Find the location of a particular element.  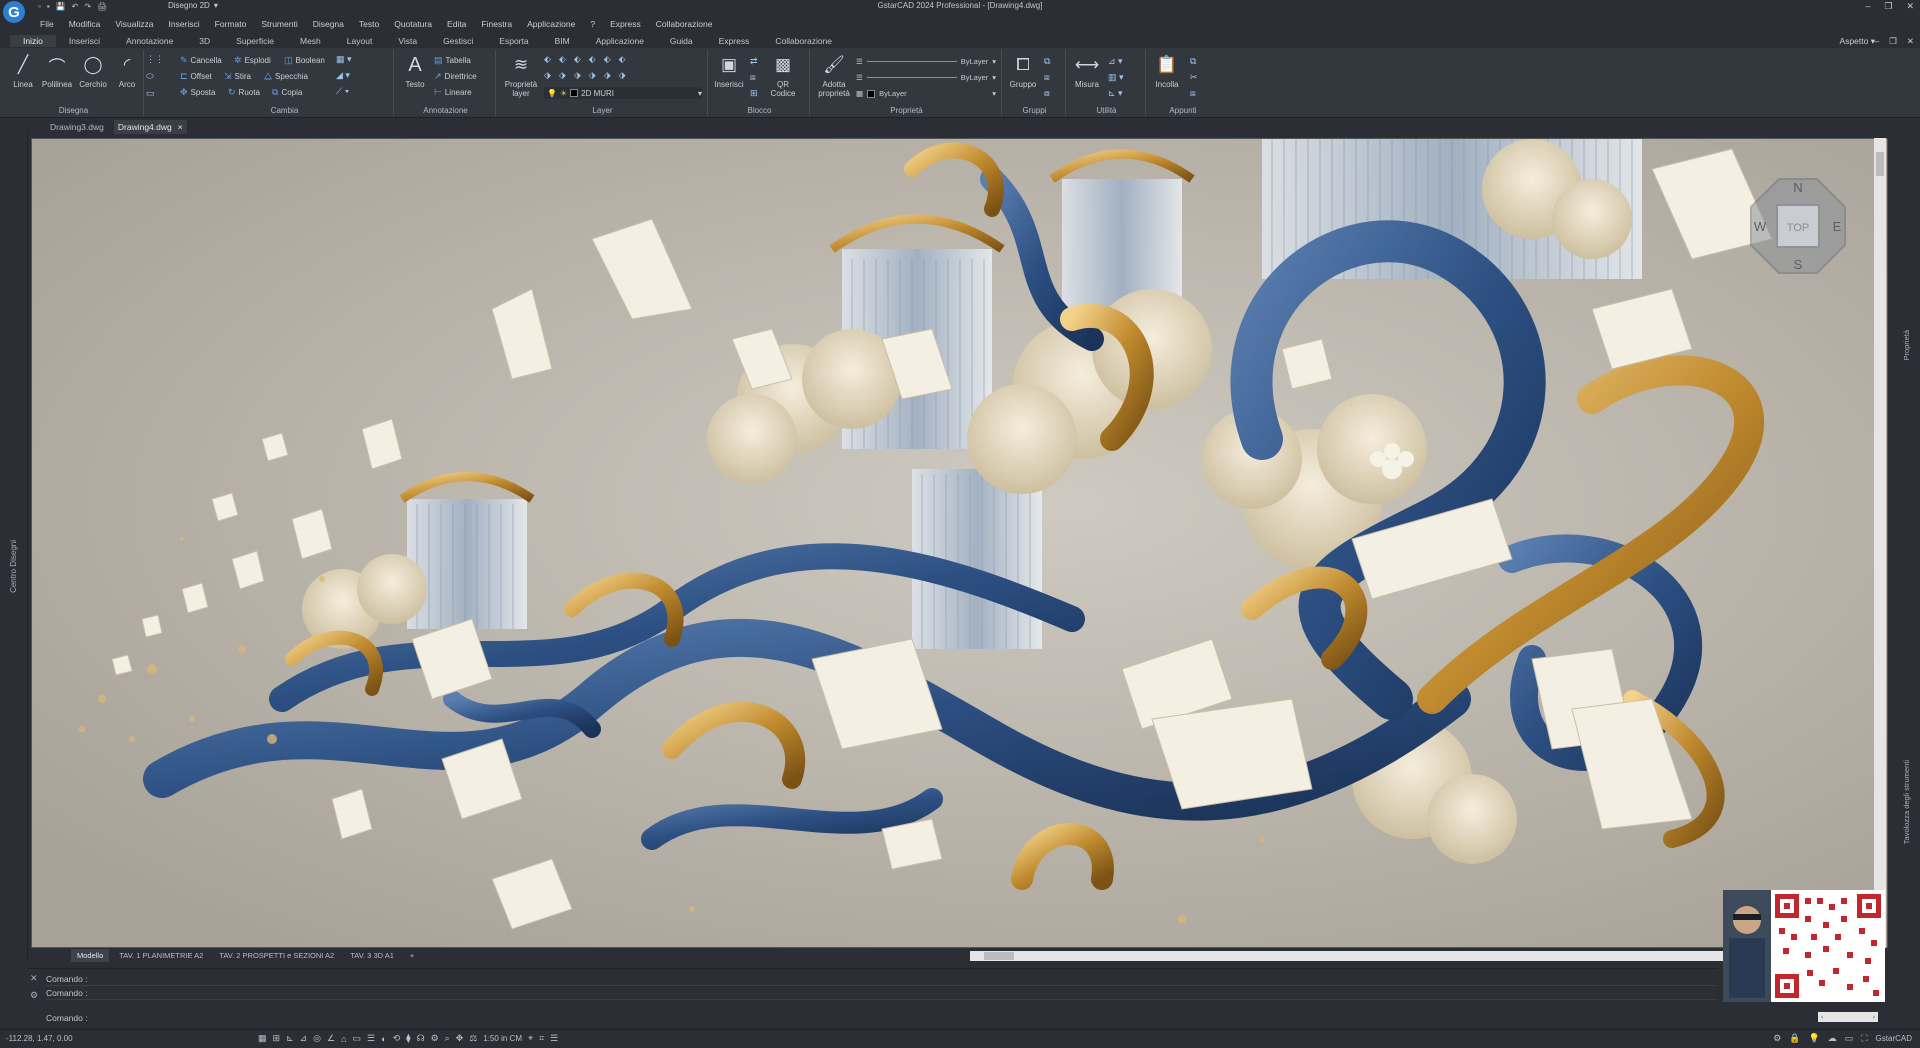

ortho-icon: ⊾ is located at coordinates (290, 1038).